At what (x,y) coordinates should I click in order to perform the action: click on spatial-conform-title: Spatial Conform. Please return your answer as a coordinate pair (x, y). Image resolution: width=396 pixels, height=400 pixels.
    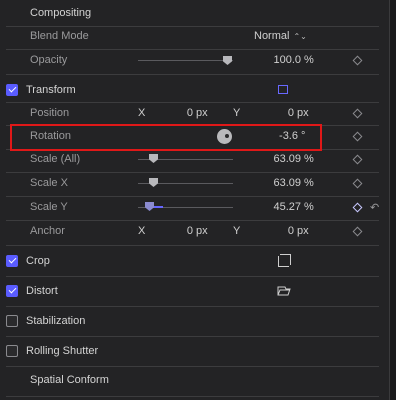
    Looking at the image, I should click on (69, 379).